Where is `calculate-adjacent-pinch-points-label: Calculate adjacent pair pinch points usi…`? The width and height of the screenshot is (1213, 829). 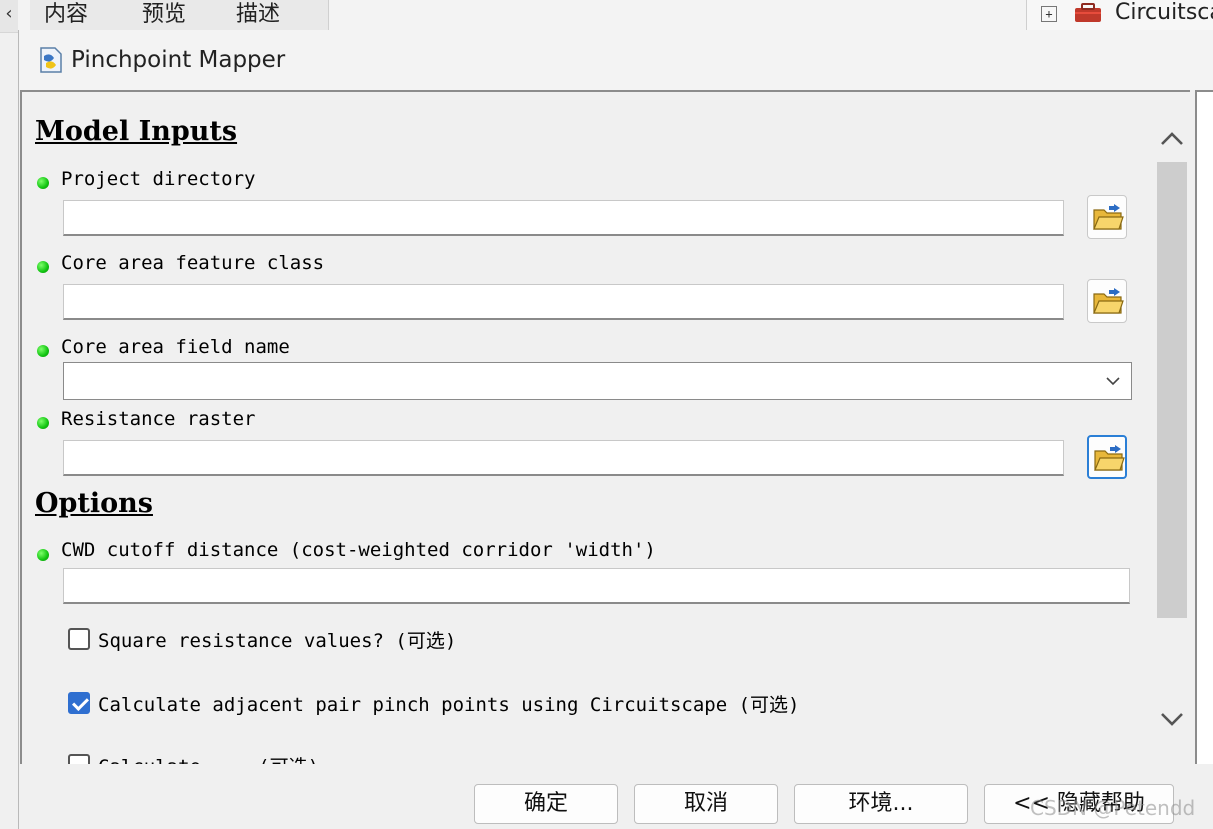
calculate-adjacent-pinch-points-label: Calculate adjacent pair pinch points usi… is located at coordinates (448, 703).